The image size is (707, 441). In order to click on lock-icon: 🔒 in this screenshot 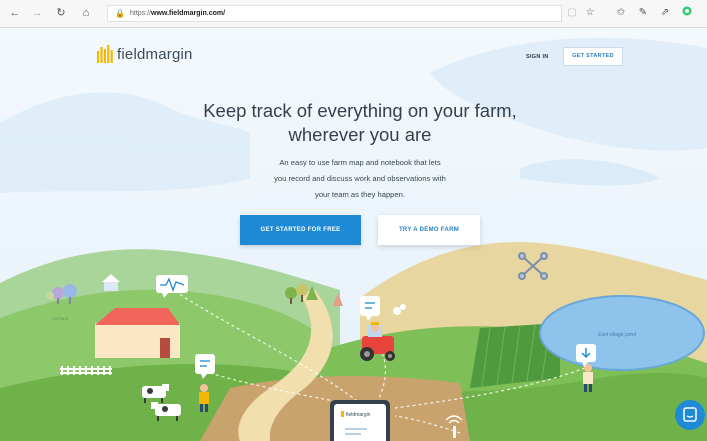, I will do `click(120, 13)`.